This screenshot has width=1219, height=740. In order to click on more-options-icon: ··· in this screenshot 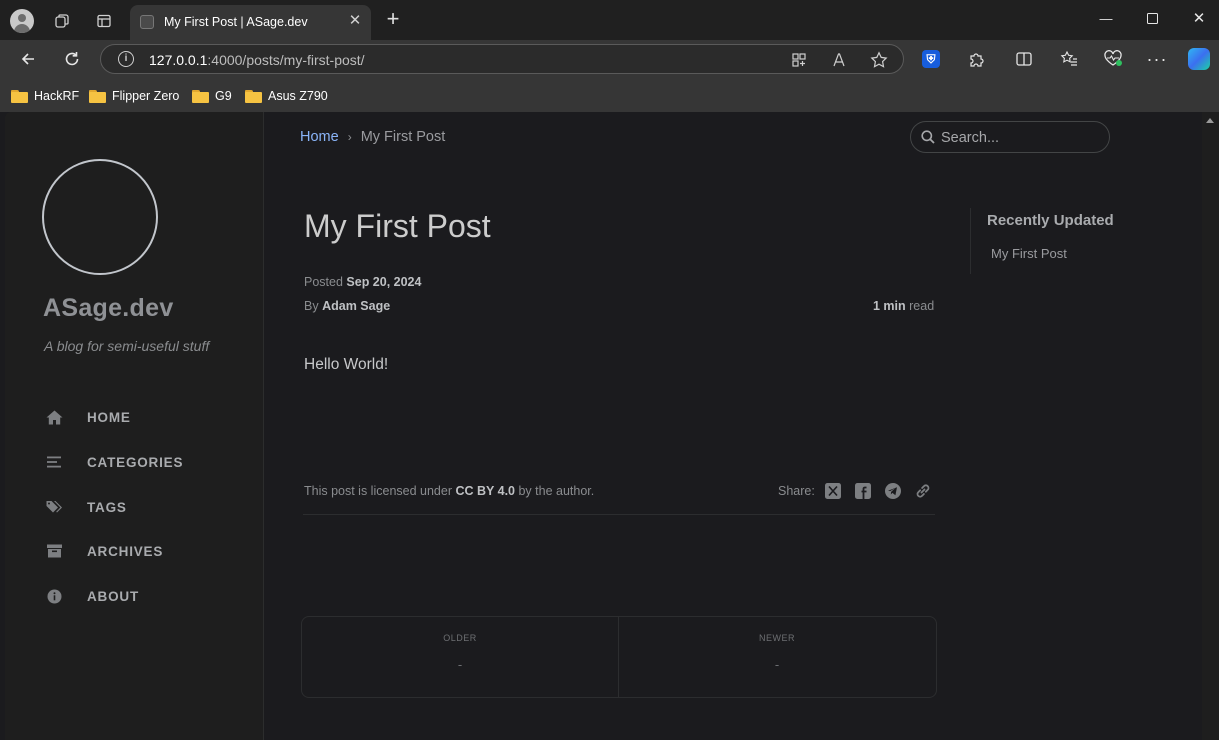, I will do `click(1157, 59)`.